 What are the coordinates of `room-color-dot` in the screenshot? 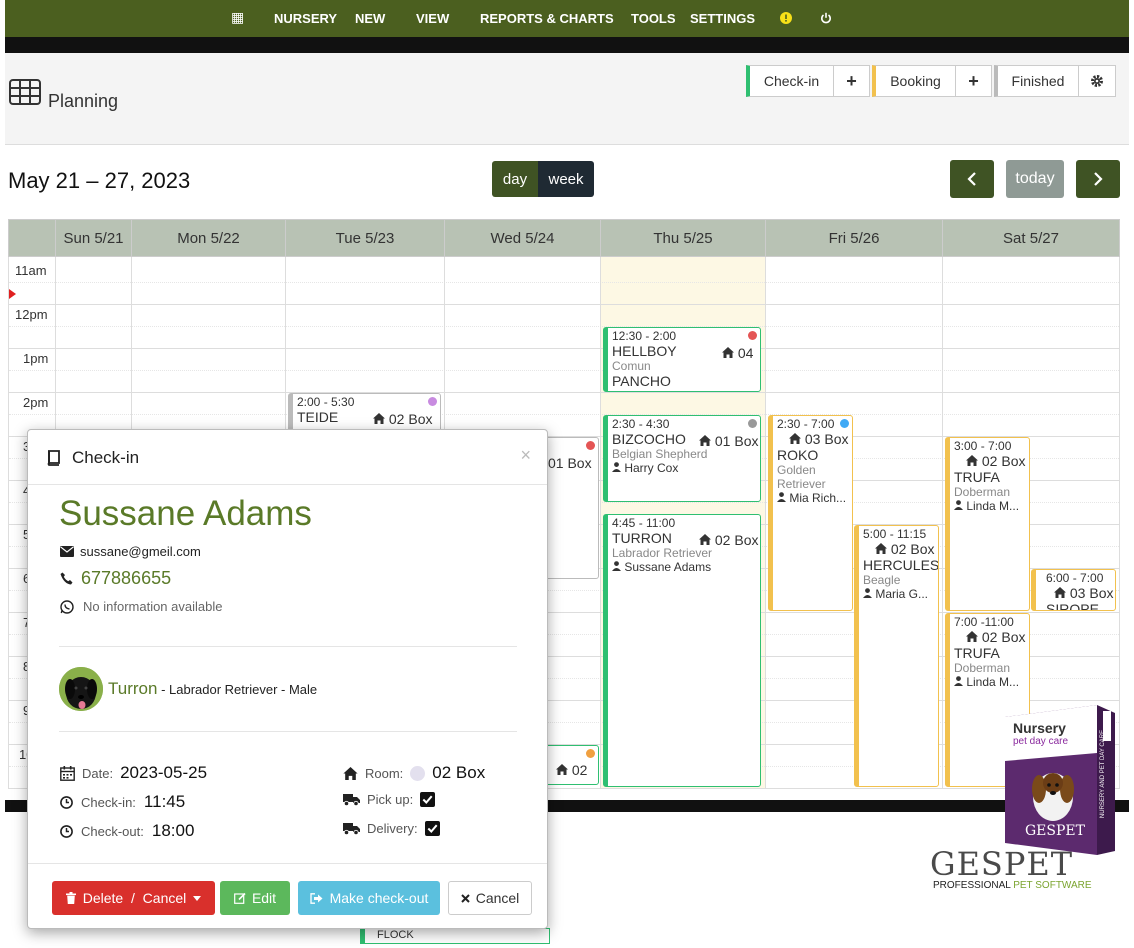 It's located at (418, 773).